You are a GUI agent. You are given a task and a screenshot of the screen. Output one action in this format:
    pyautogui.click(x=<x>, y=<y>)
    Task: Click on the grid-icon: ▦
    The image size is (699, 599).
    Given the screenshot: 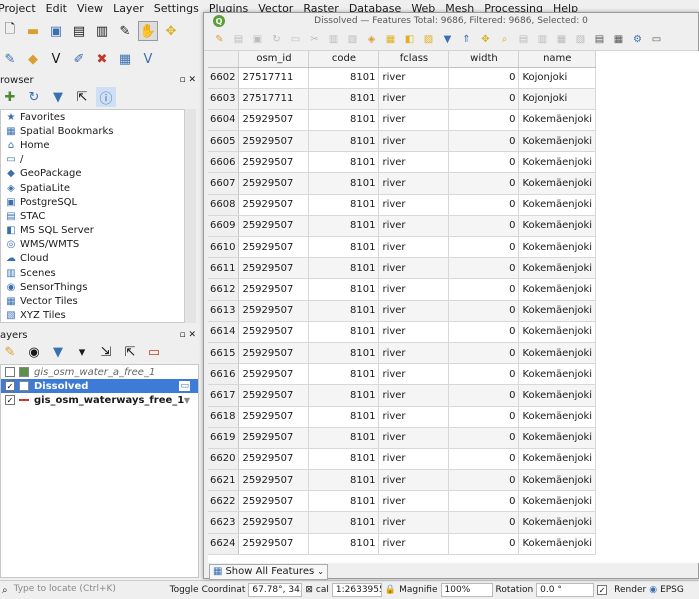 What is the action you would take?
    pyautogui.click(x=125, y=59)
    